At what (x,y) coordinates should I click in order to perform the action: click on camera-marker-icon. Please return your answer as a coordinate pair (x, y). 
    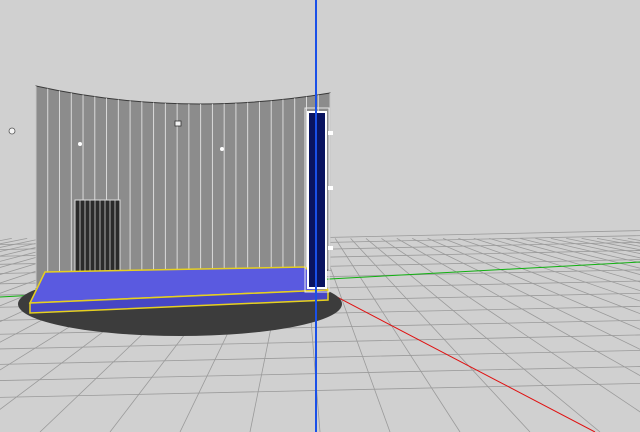
    Looking at the image, I should click on (178, 123).